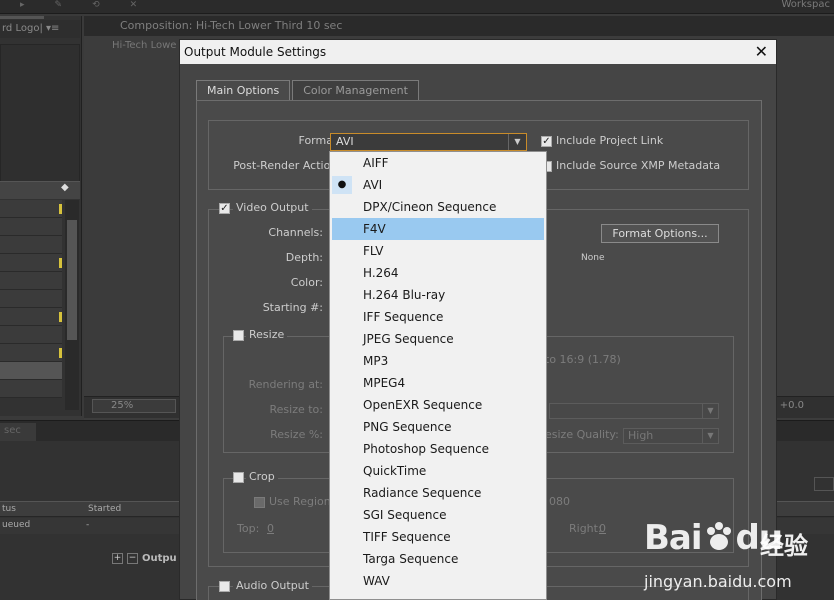  I want to click on dropdown-item-h264-bluray: H.264 Blu-ray, so click(438, 295).